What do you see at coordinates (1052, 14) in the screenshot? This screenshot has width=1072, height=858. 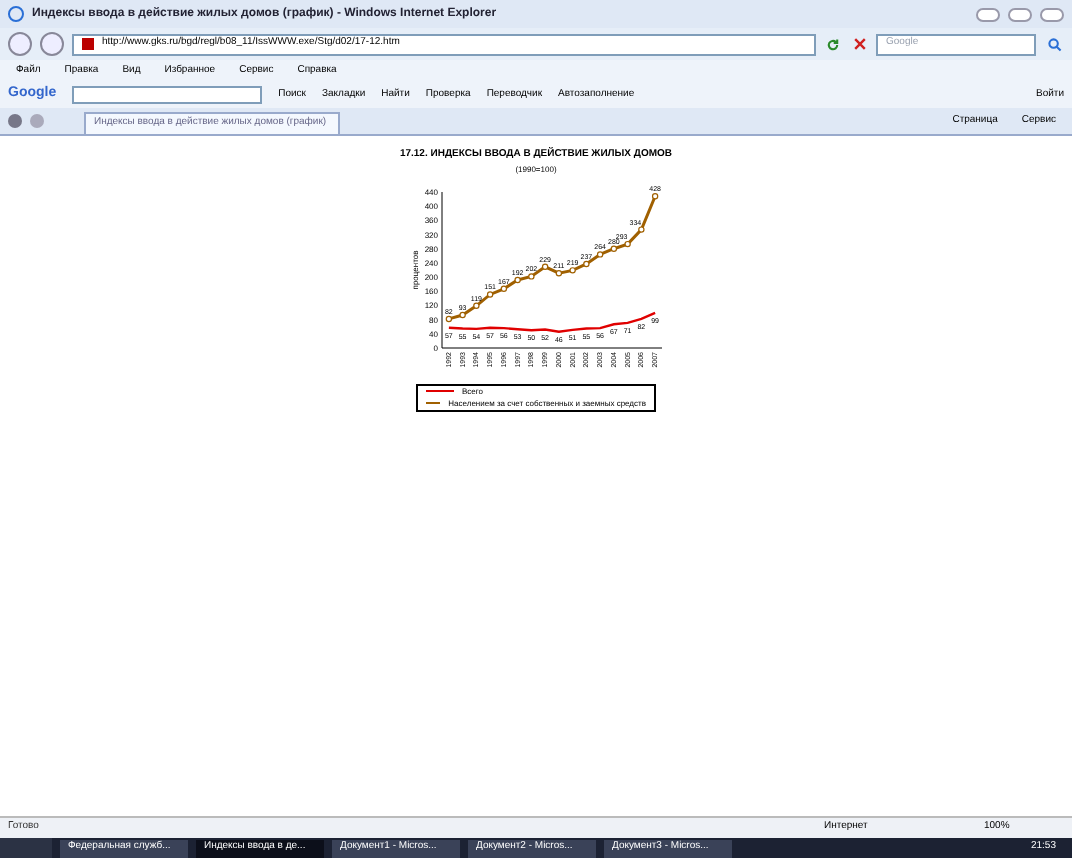 I see `close-button` at bounding box center [1052, 14].